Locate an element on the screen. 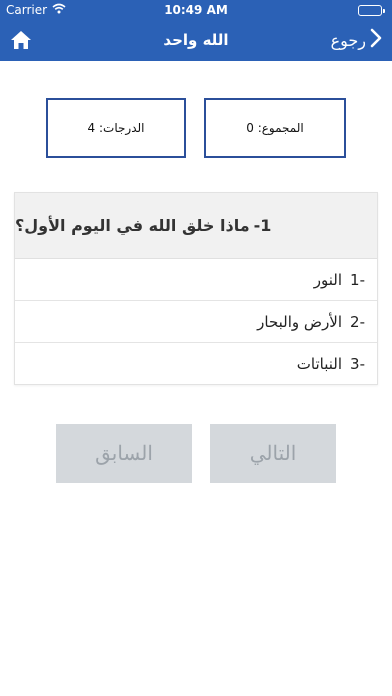 The width and height of the screenshot is (392, 696). back-button: رجوع is located at coordinates (356, 40).